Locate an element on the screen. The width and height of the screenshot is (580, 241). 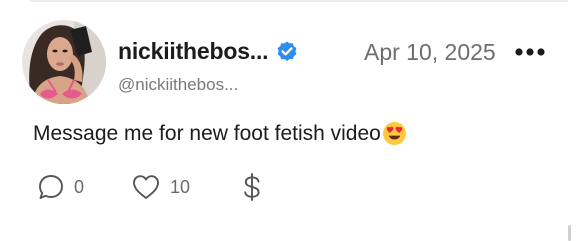
avatar is located at coordinates (64, 62).